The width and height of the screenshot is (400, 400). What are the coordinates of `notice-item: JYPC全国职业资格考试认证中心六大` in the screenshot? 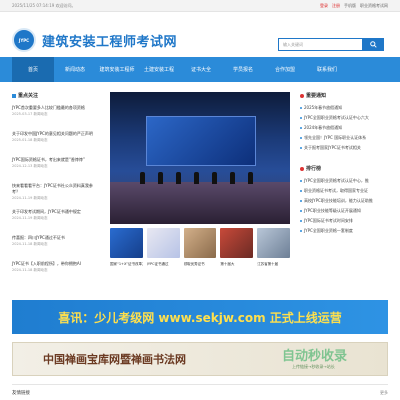 It's located at (344, 118).